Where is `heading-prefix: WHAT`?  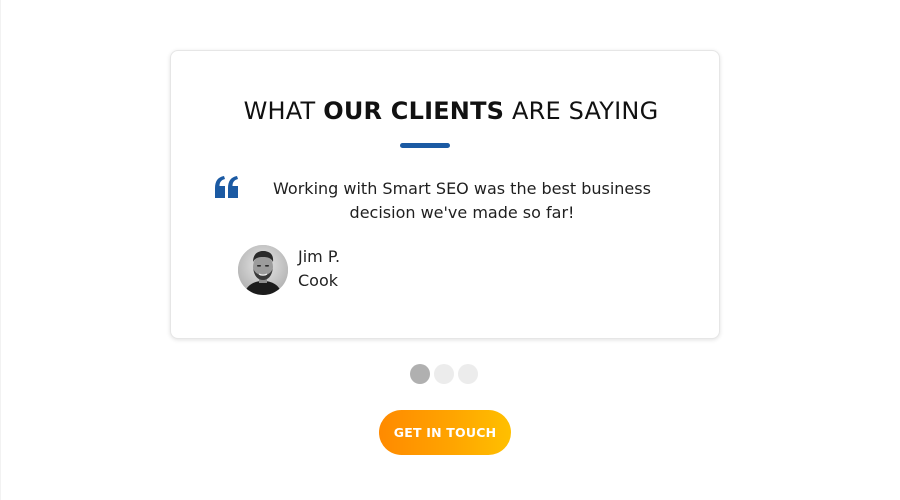
heading-prefix: WHAT is located at coordinates (283, 111).